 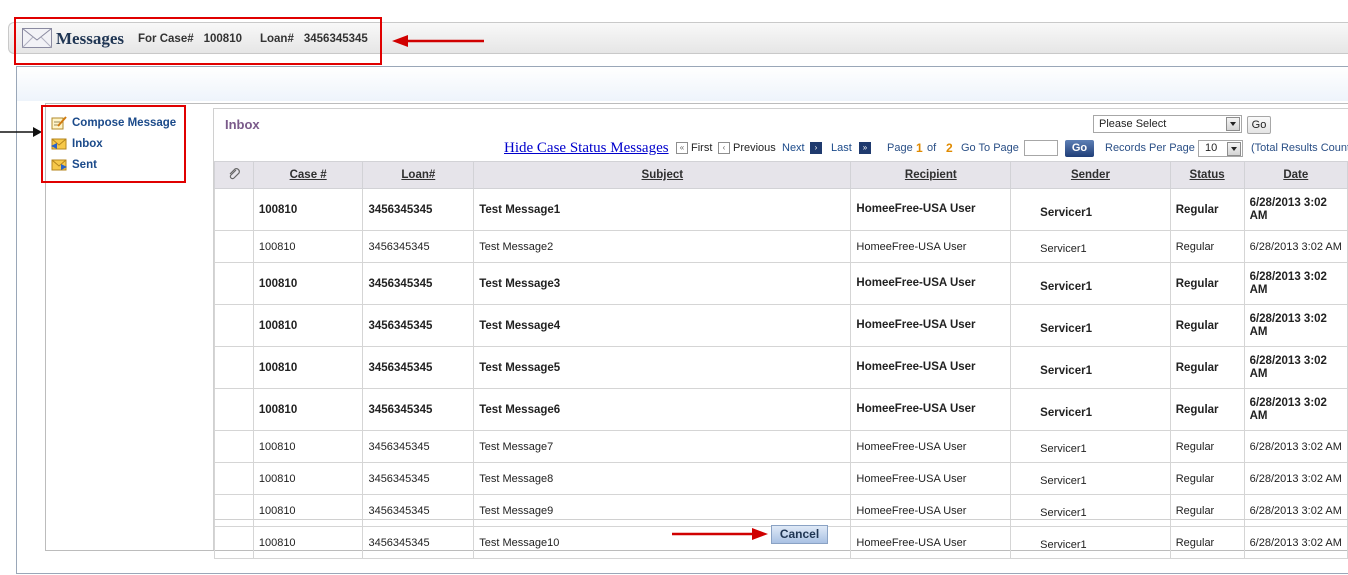 What do you see at coordinates (841, 148) in the screenshot?
I see `last-page-link: Last` at bounding box center [841, 148].